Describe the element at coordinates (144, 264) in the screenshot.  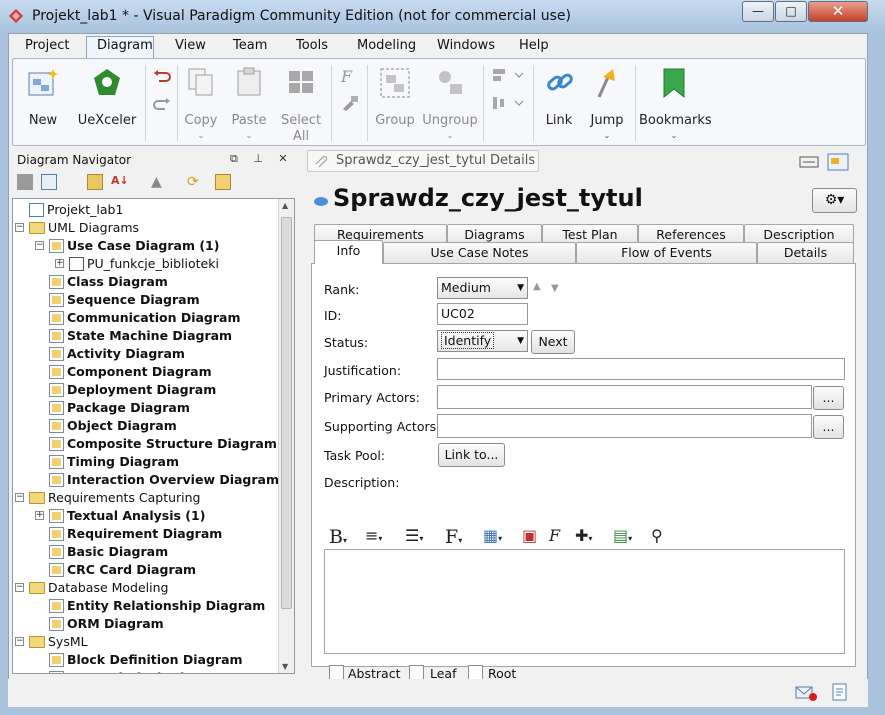
I see `tree-node: PU_funkcje_biblioteki` at that location.